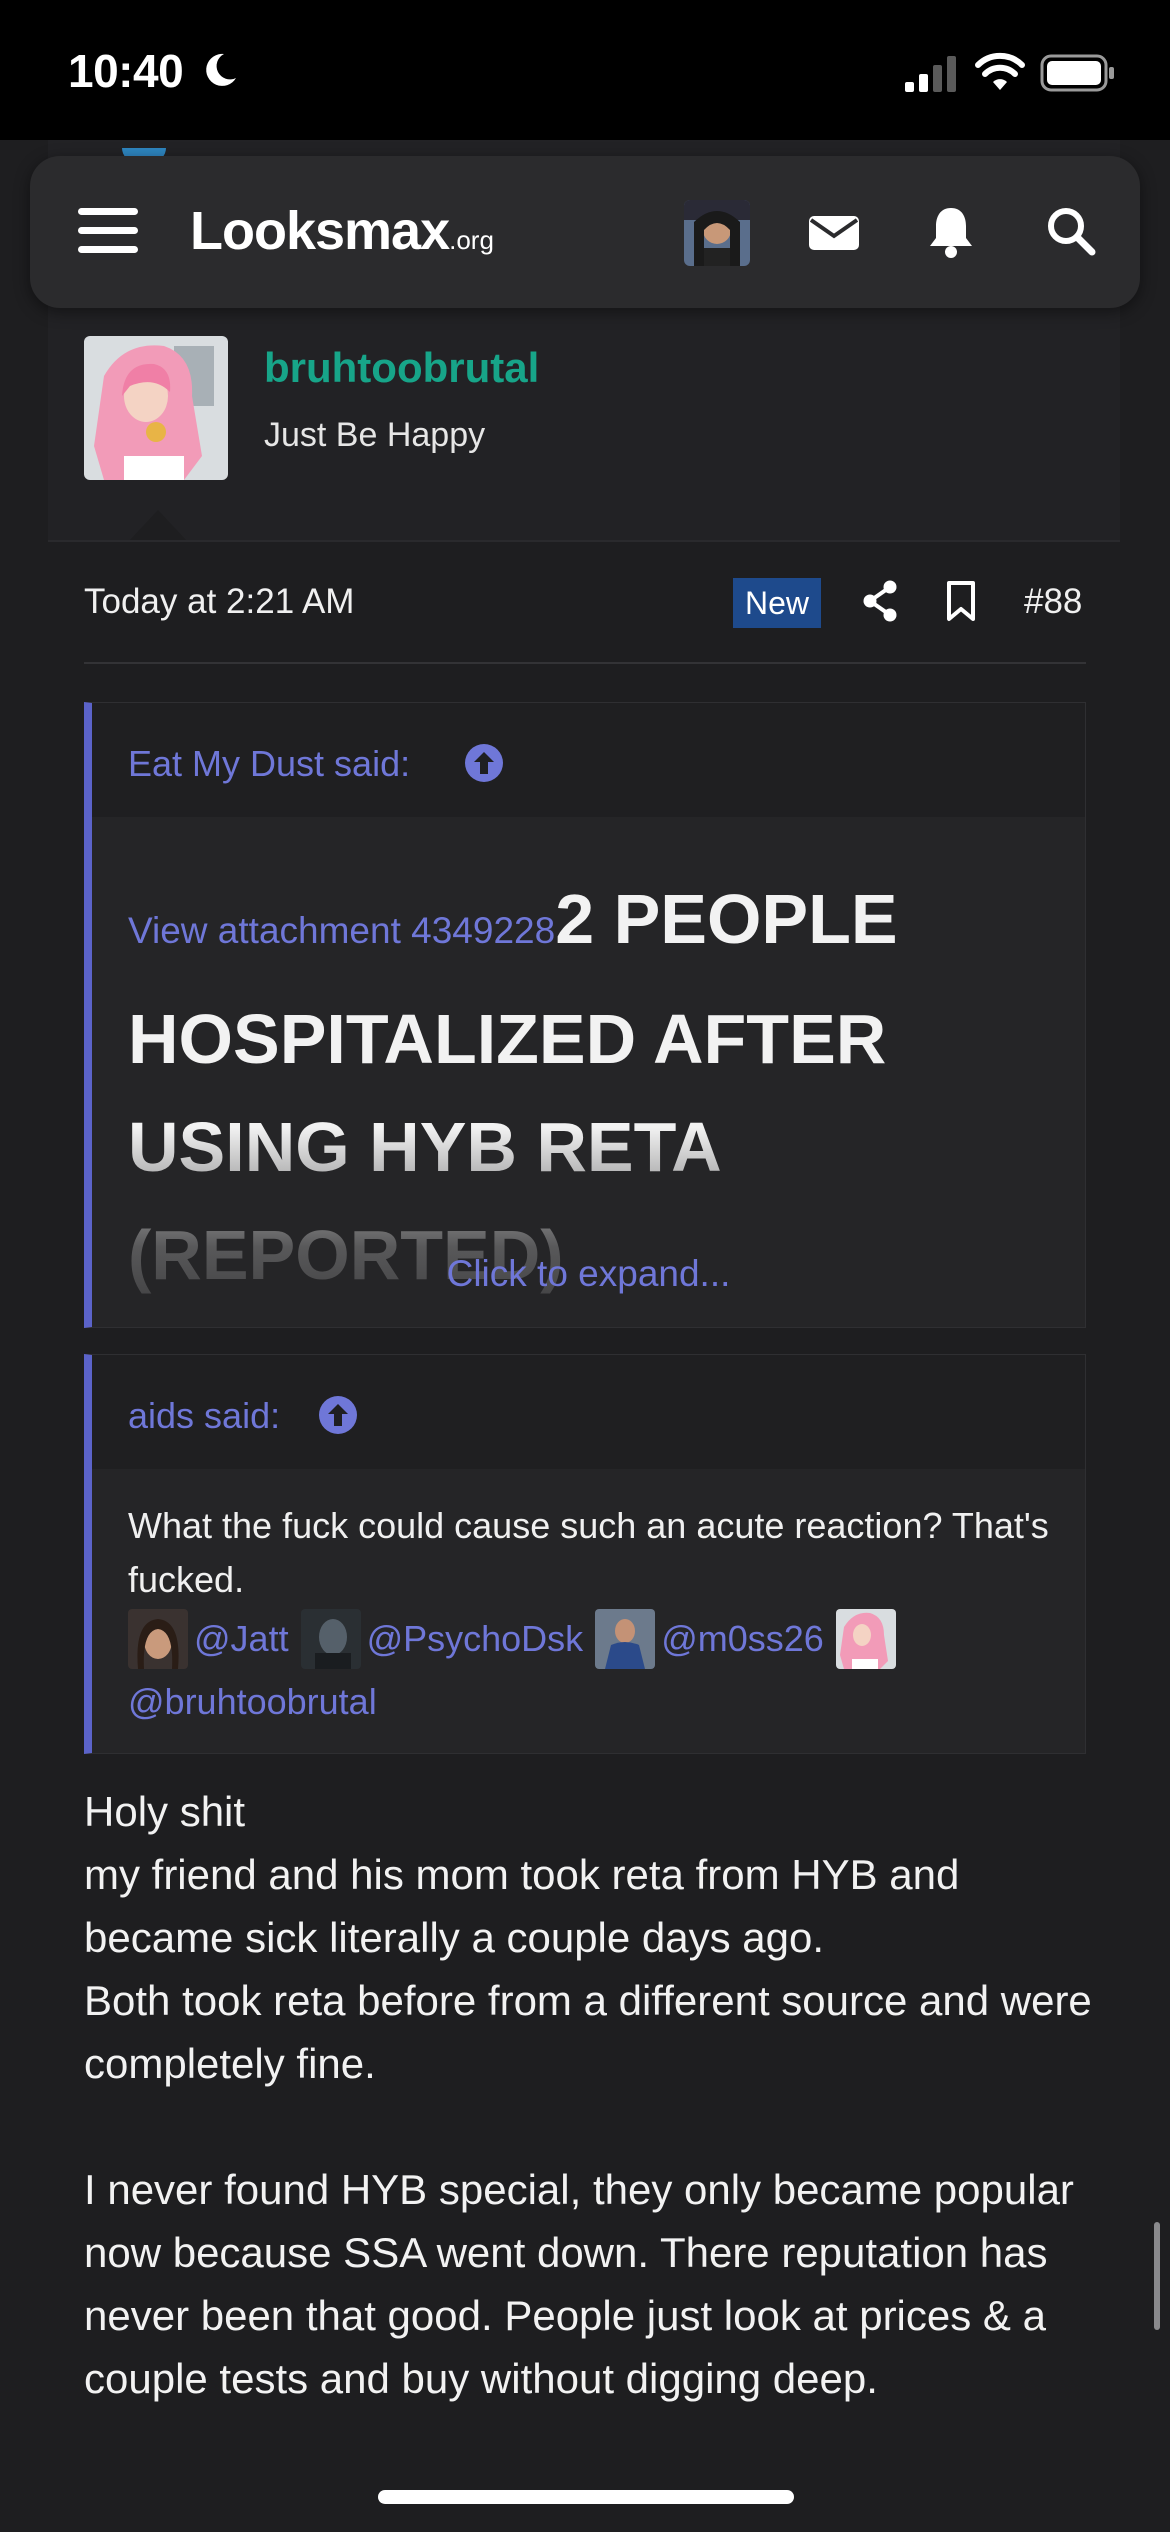  Describe the element at coordinates (375, 435) in the screenshot. I see `author-user-title: Just Be Happy` at that location.